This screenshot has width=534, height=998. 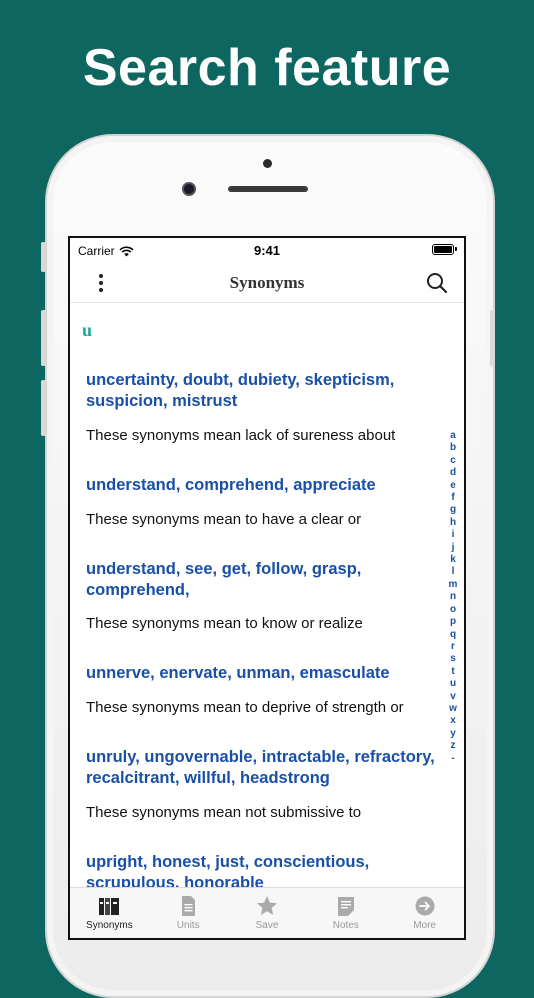 What do you see at coordinates (267, 163) in the screenshot?
I see `proximity-sensor` at bounding box center [267, 163].